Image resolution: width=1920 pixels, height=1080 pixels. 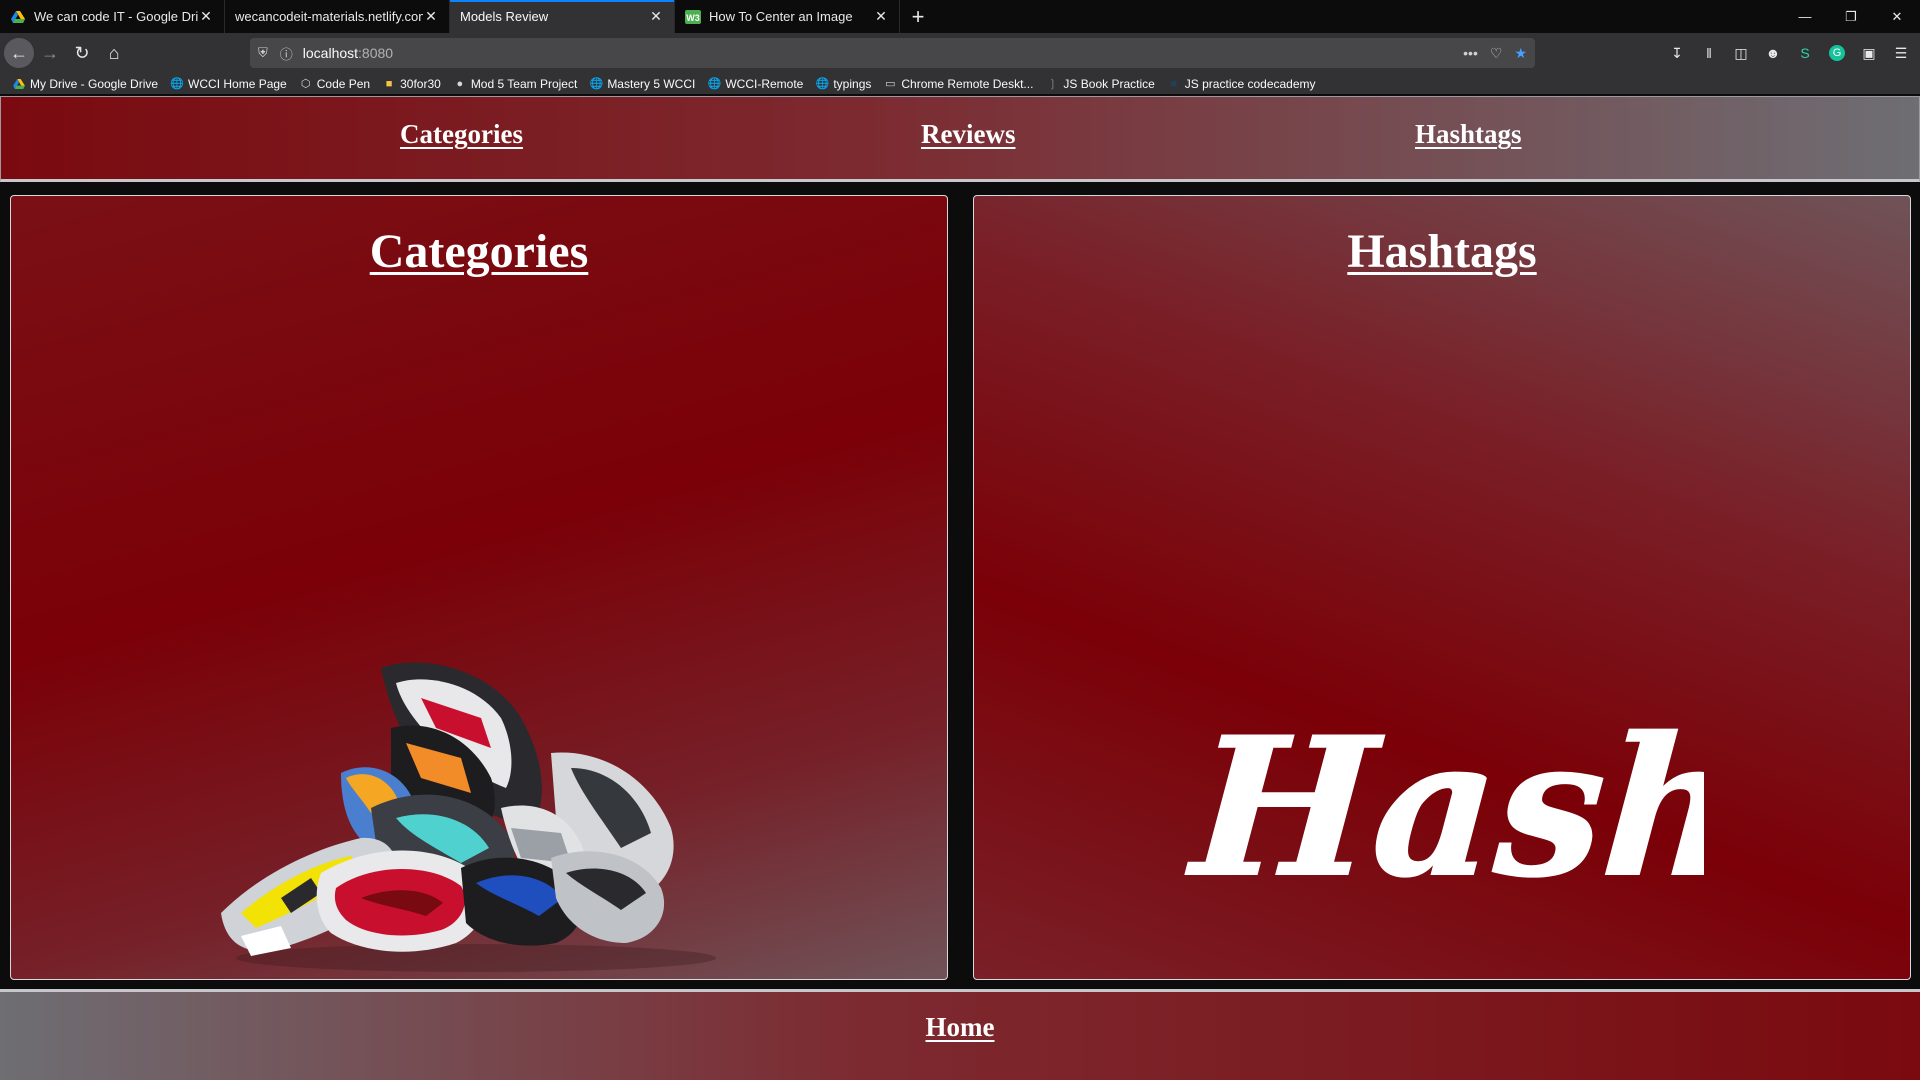 I want to click on bookmark-item: ● Mod 5 Team Project, so click(x=515, y=83).